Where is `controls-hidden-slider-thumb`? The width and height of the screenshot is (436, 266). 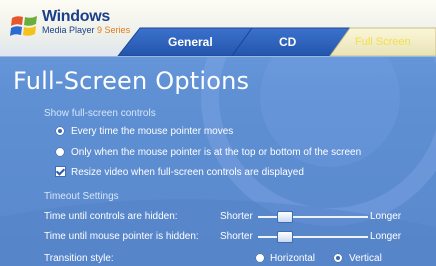 controls-hidden-slider-thumb is located at coordinates (285, 217).